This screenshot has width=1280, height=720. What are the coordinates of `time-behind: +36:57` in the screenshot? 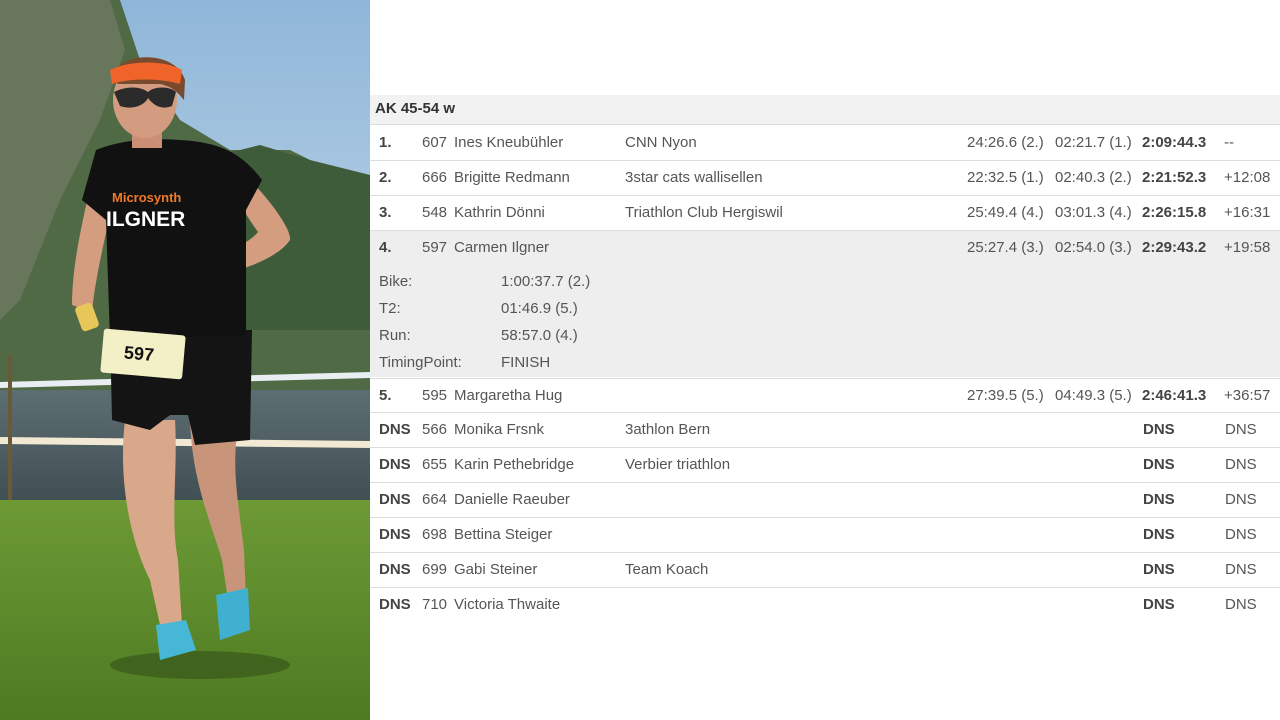 It's located at (1247, 395).